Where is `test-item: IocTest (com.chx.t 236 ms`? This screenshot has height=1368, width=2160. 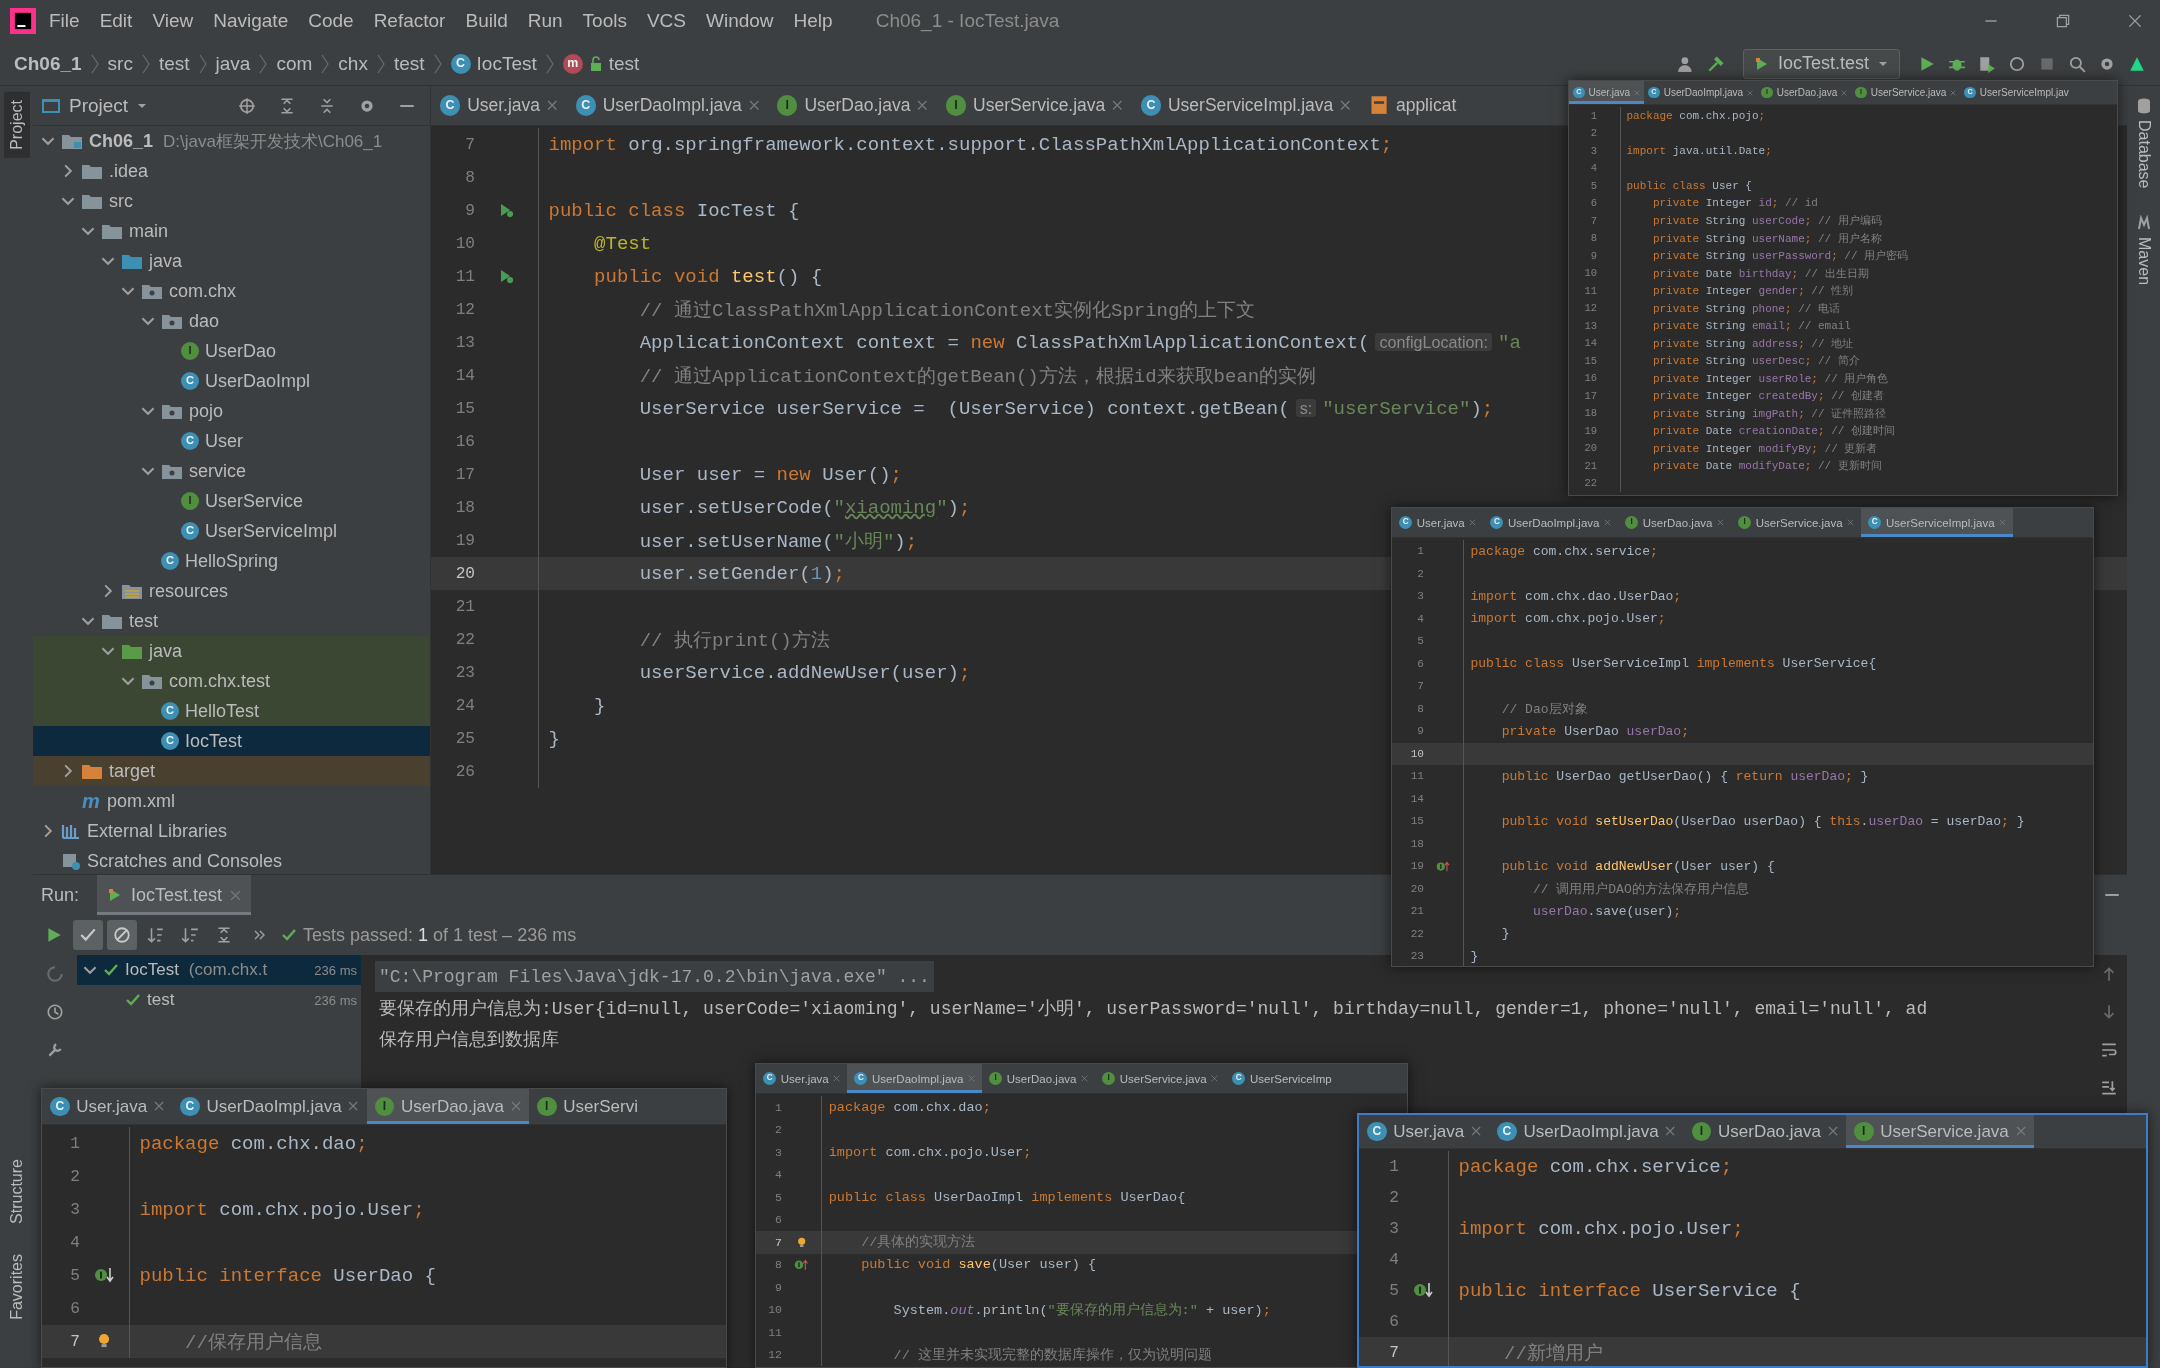
test-item: IocTest (com.chx.t 236 ms is located at coordinates (219, 970).